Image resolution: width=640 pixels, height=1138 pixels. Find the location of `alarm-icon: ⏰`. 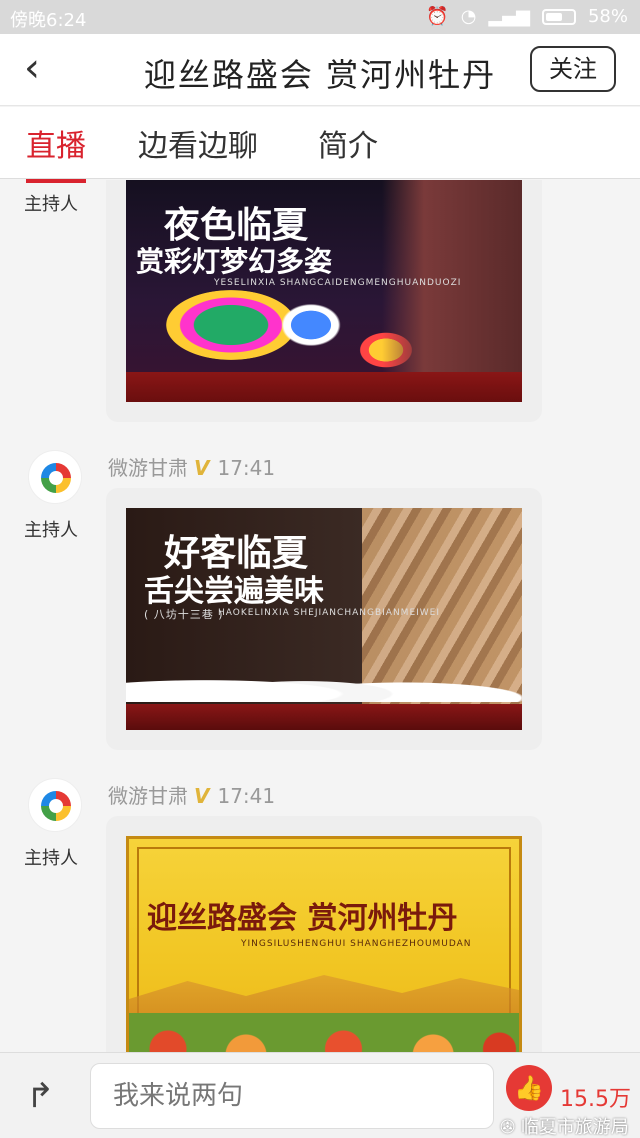

alarm-icon: ⏰ is located at coordinates (437, 16).